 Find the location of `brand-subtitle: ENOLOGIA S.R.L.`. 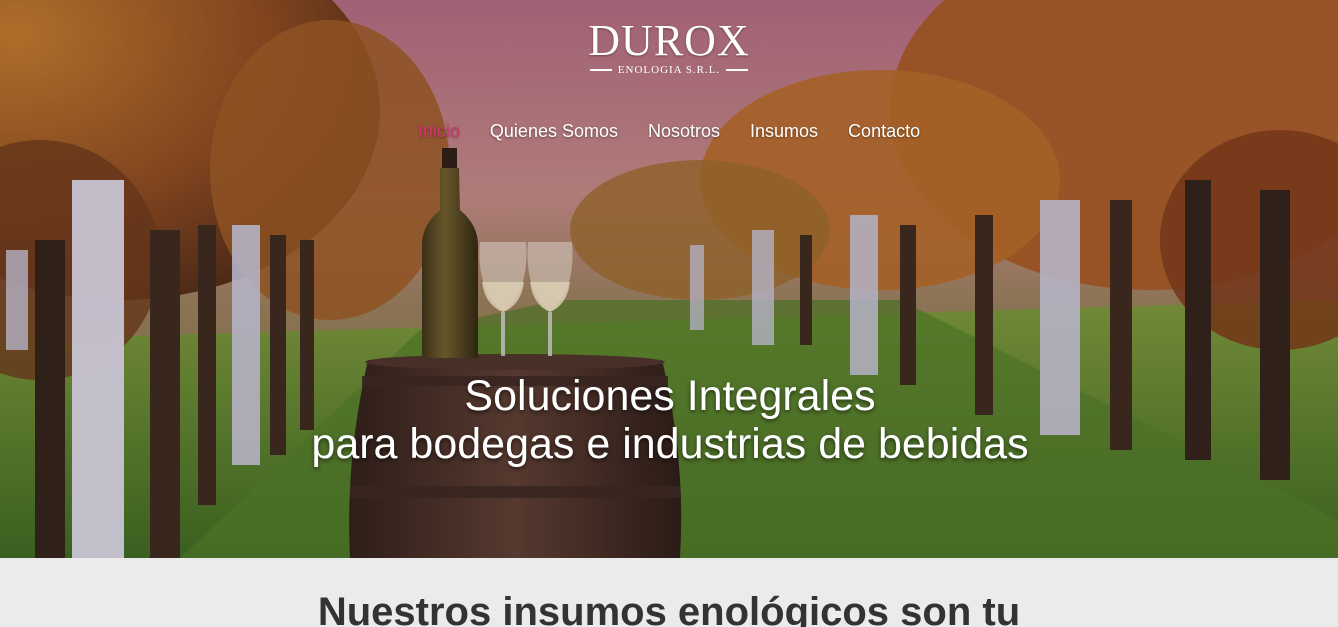

brand-subtitle: ENOLOGIA S.R.L. is located at coordinates (669, 70).